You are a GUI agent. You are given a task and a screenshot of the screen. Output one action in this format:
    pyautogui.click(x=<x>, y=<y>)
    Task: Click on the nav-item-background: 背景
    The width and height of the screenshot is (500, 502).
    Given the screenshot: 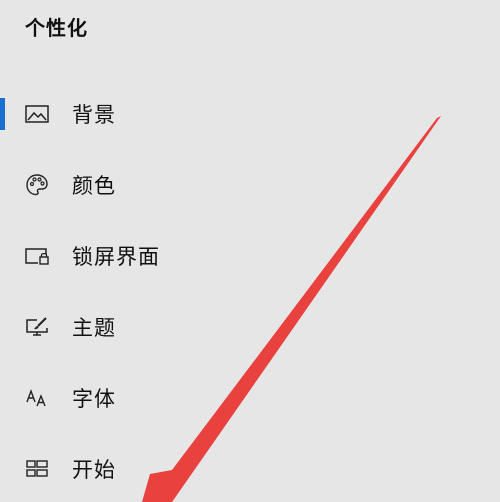 What is the action you would take?
    pyautogui.click(x=230, y=113)
    